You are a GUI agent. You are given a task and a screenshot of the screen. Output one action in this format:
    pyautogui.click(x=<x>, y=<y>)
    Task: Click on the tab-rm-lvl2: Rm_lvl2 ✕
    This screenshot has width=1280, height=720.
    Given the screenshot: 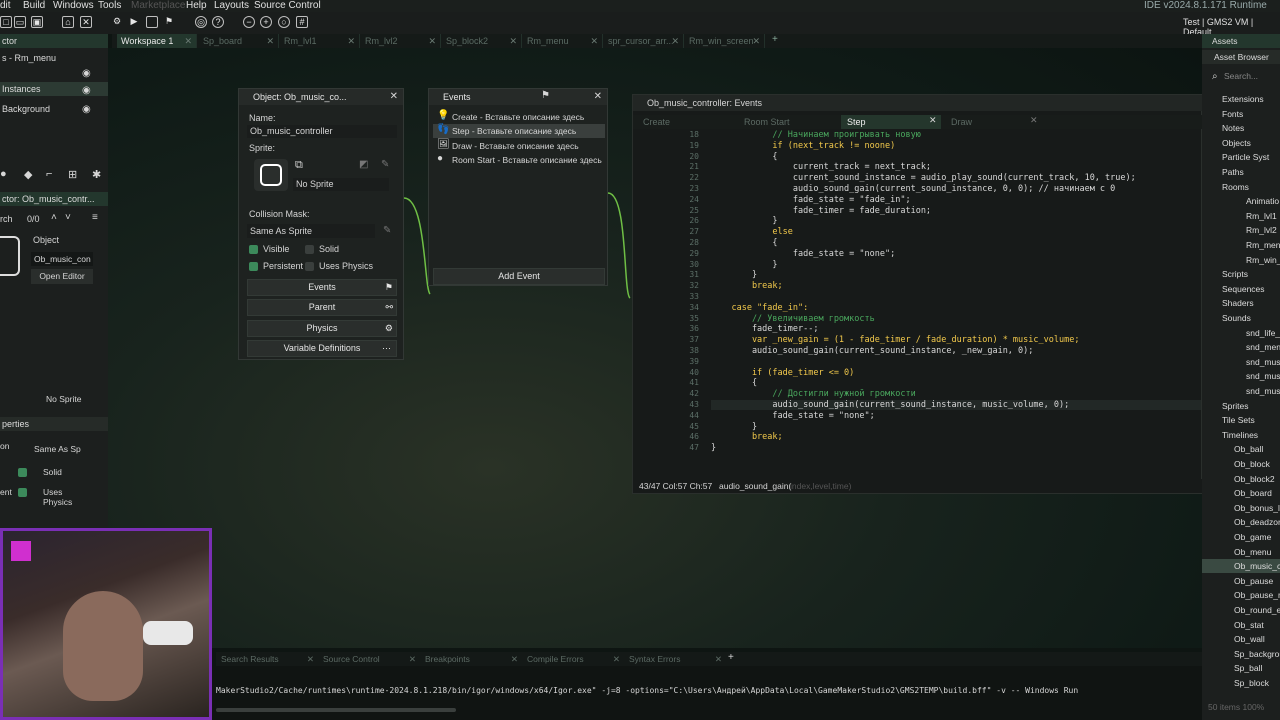 What is the action you would take?
    pyautogui.click(x=401, y=41)
    